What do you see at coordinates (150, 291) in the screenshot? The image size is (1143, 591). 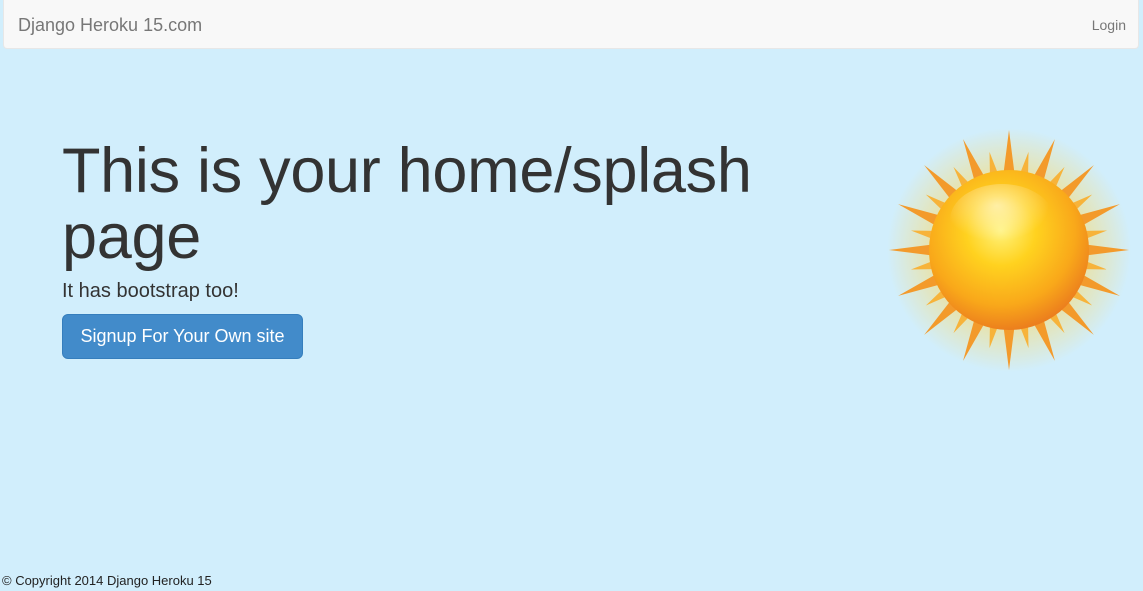 I see `hero-subtitle: It has bootstrap too!` at bounding box center [150, 291].